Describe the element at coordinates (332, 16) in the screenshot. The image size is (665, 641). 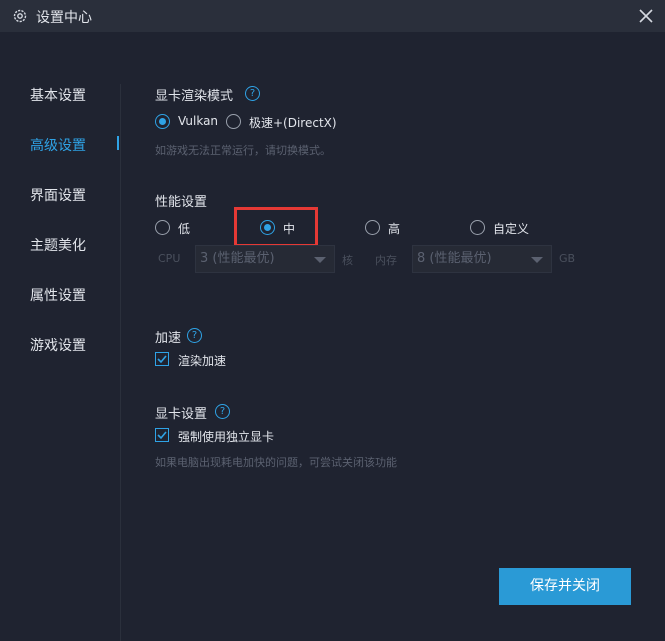
I see `title-bar: 设置中心` at that location.